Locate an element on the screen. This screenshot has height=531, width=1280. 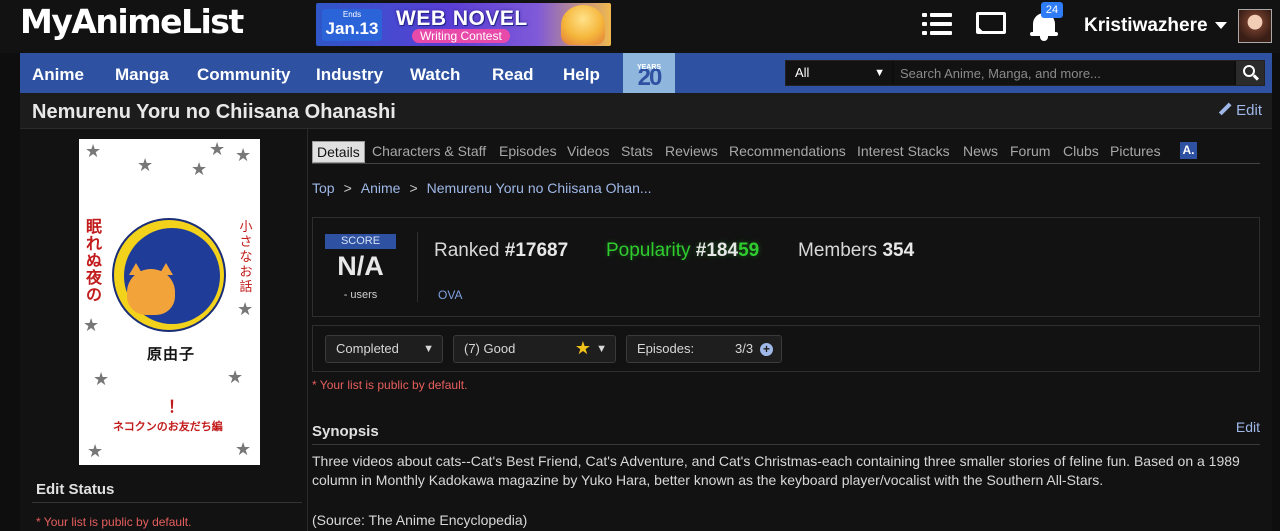
plus-icon: + is located at coordinates (766, 349).